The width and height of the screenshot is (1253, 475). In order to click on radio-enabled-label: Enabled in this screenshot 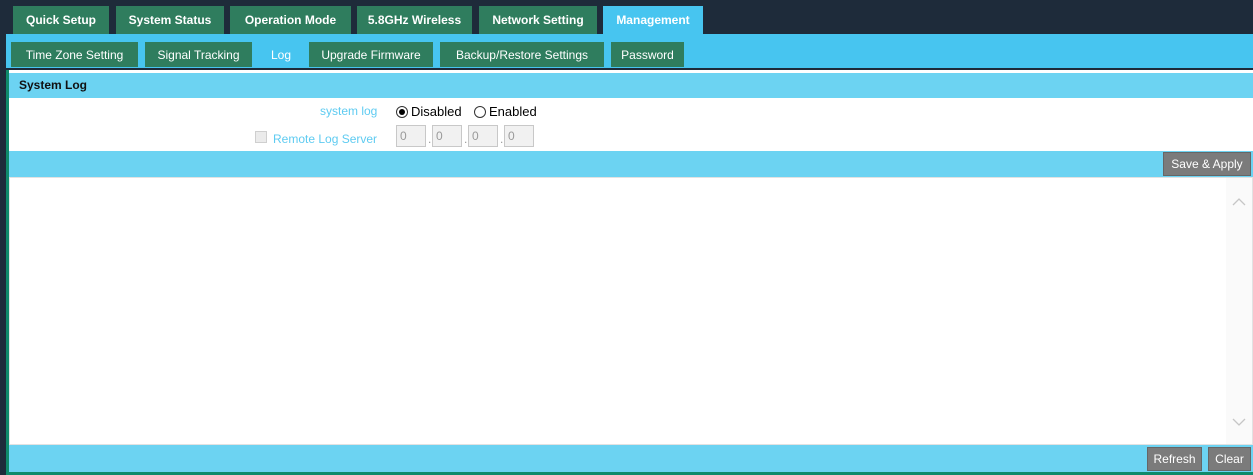, I will do `click(513, 111)`.